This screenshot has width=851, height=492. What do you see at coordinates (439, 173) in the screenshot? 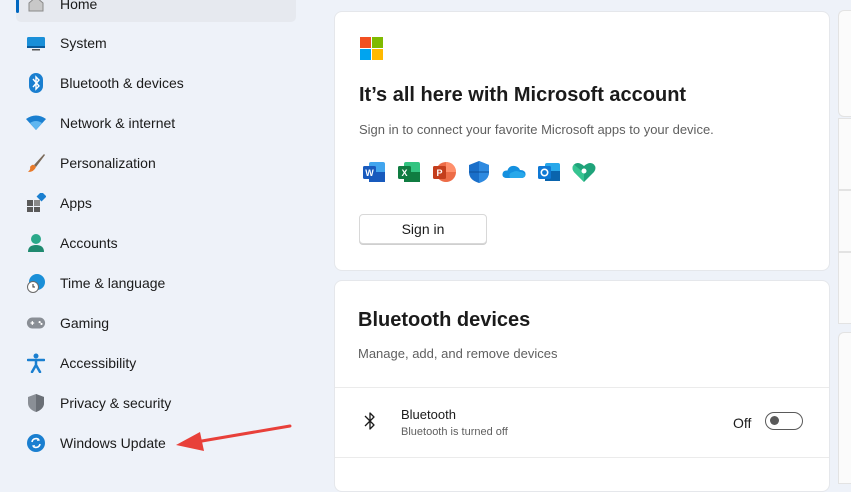
I see `svg-text: P` at bounding box center [439, 173].